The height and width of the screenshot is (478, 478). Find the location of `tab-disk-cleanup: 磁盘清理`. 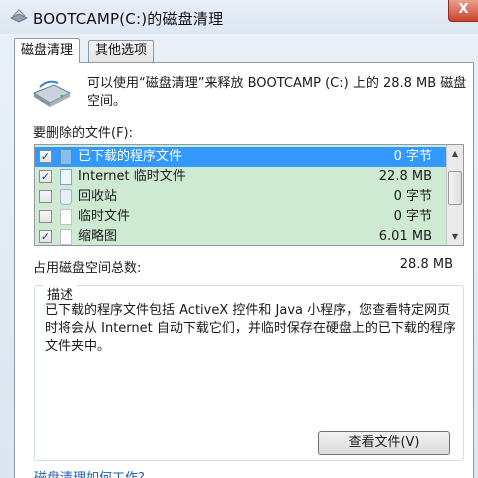

tab-disk-cleanup: 磁盘清理 is located at coordinates (47, 50).